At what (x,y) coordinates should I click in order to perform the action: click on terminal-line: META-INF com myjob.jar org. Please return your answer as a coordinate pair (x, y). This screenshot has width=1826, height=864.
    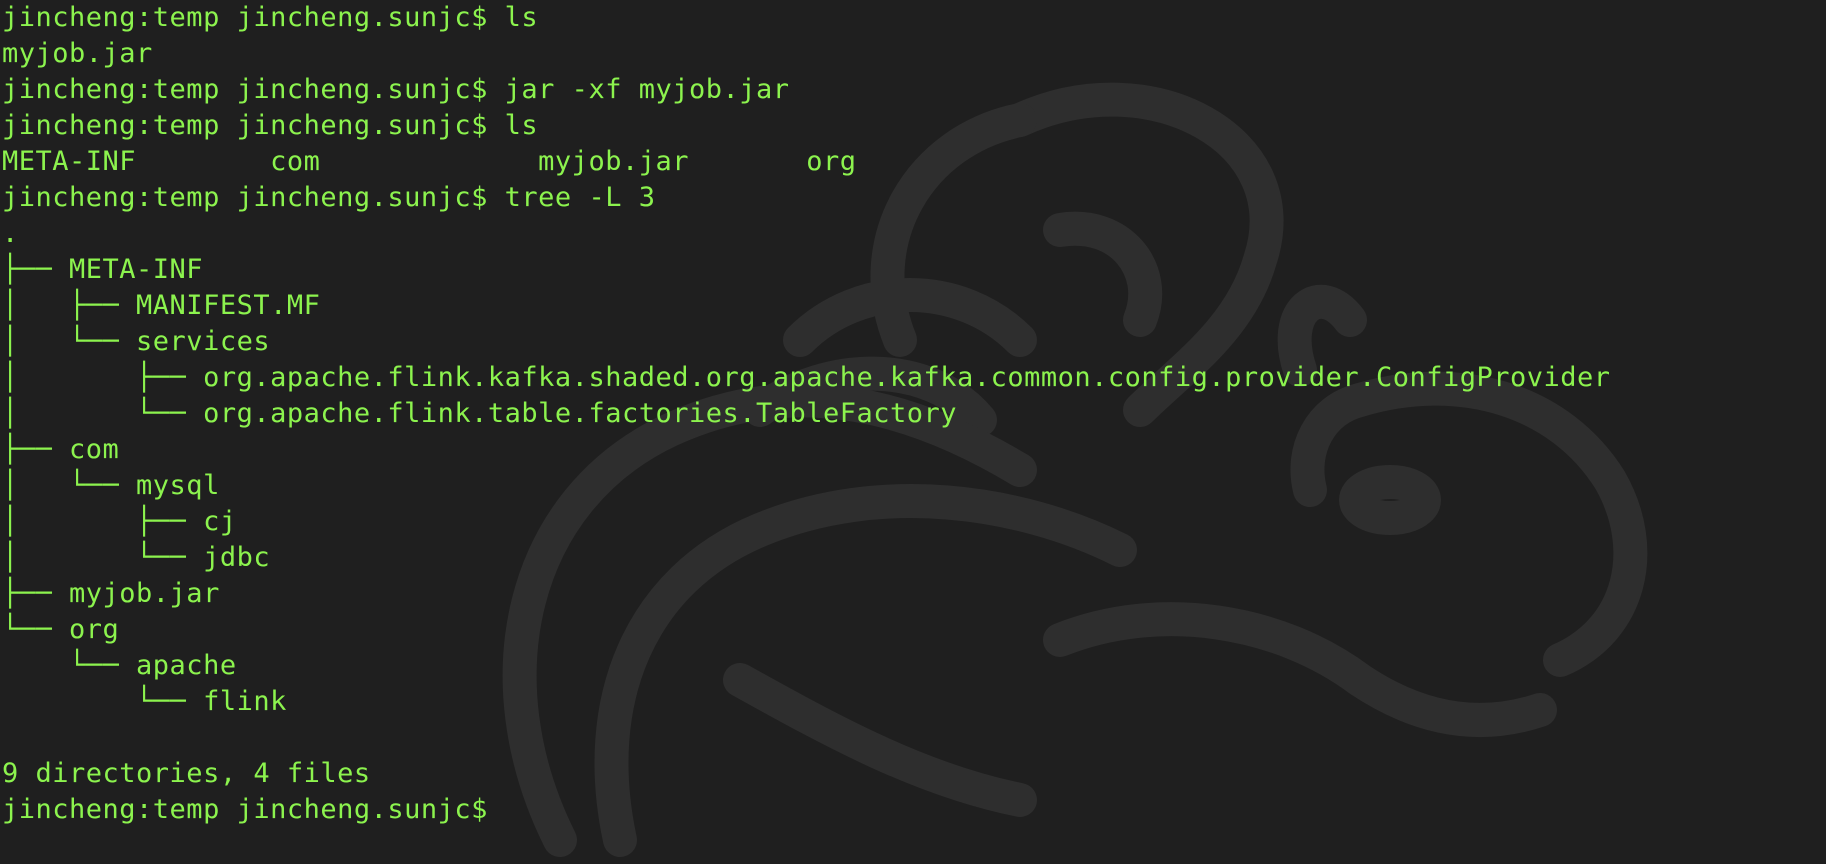
    Looking at the image, I should click on (429, 161).